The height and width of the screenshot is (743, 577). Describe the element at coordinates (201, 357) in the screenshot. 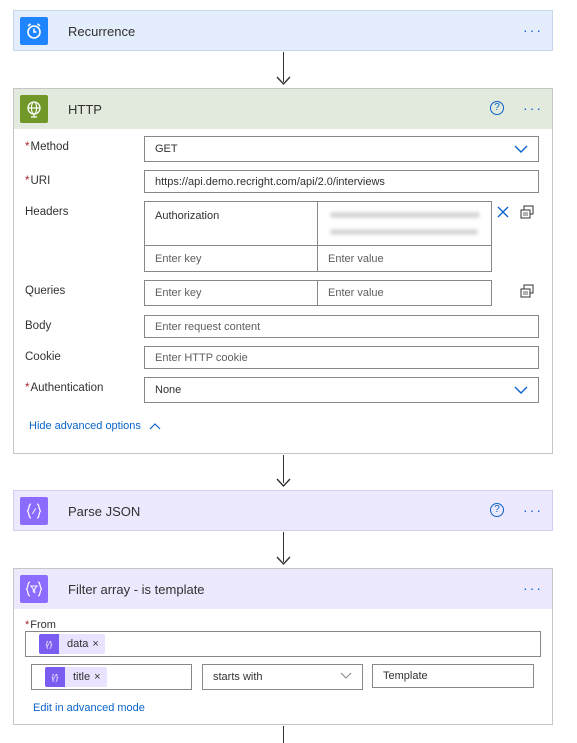

I see `cookie-placeholder: Enter HTTP cookie` at that location.